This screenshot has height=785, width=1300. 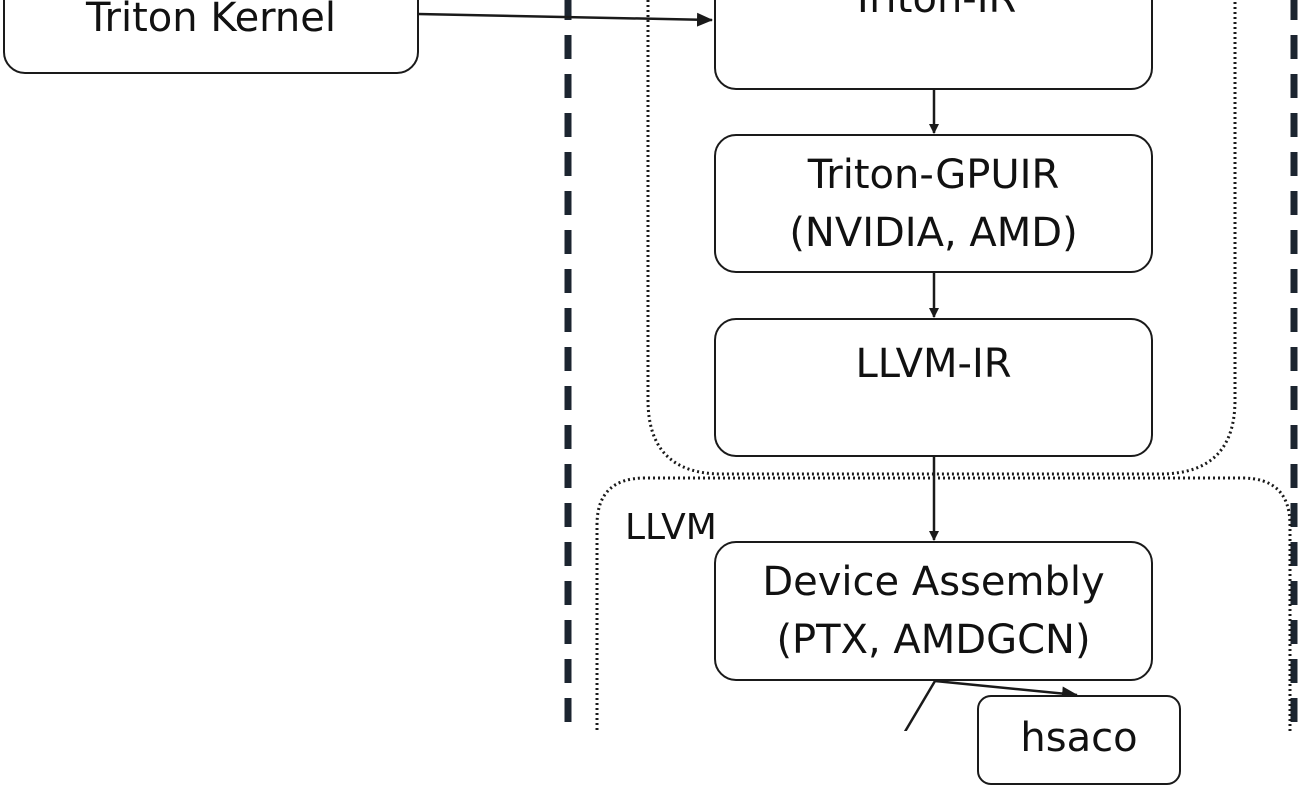 What do you see at coordinates (211, 20) in the screenshot?
I see `node-triton-kernel-label: Triton Kernel` at bounding box center [211, 20].